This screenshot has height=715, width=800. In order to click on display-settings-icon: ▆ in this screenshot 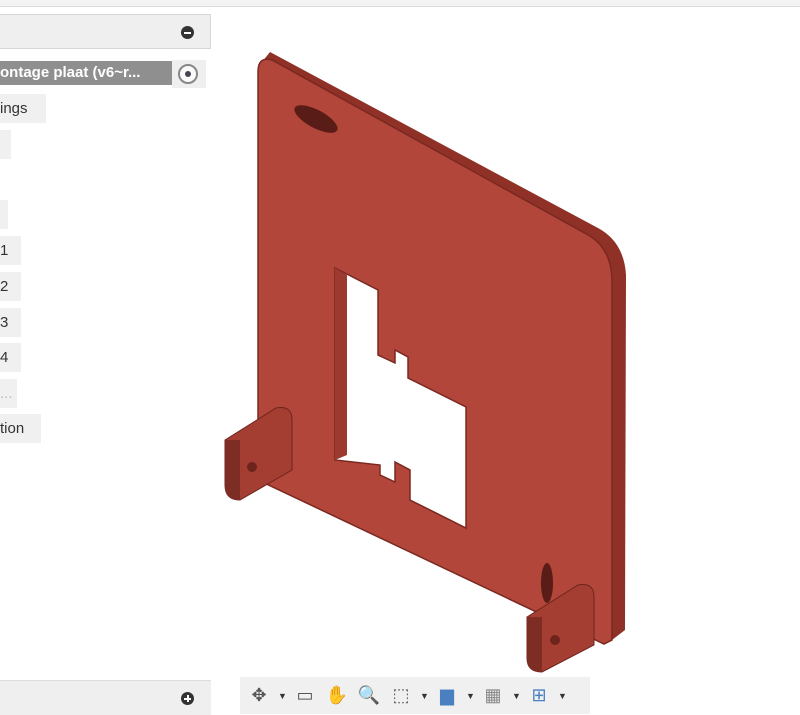, I will do `click(447, 695)`.